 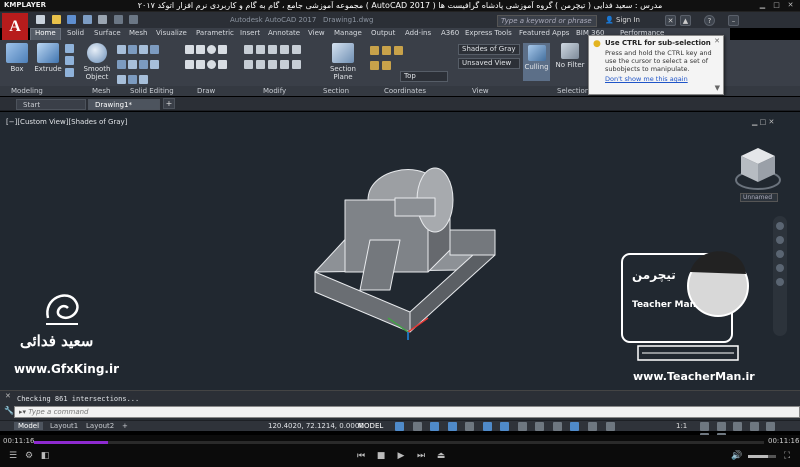 What do you see at coordinates (480, 91) in the screenshot?
I see `panel-view: View` at bounding box center [480, 91].